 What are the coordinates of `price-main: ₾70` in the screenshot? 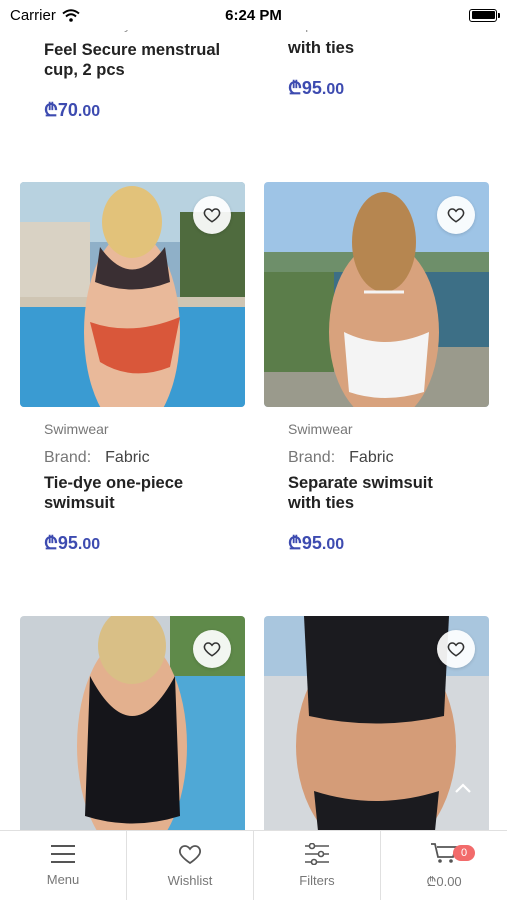 It's located at (61, 110).